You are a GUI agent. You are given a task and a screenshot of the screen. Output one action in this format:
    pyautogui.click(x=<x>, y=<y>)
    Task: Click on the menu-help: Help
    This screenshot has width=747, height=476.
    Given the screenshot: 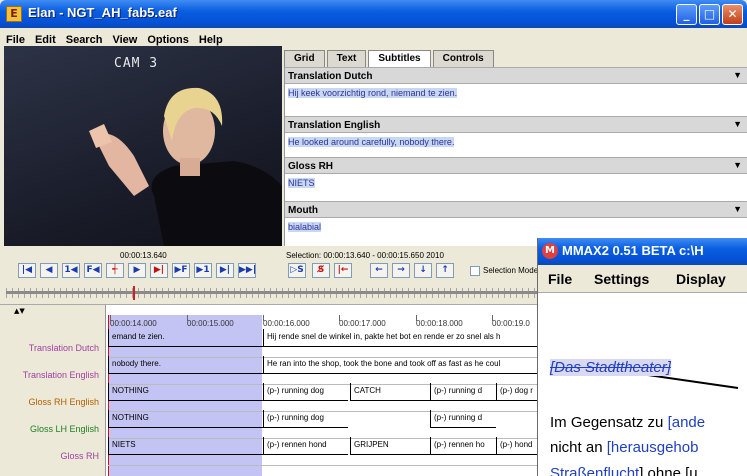 What is the action you would take?
    pyautogui.click(x=210, y=39)
    